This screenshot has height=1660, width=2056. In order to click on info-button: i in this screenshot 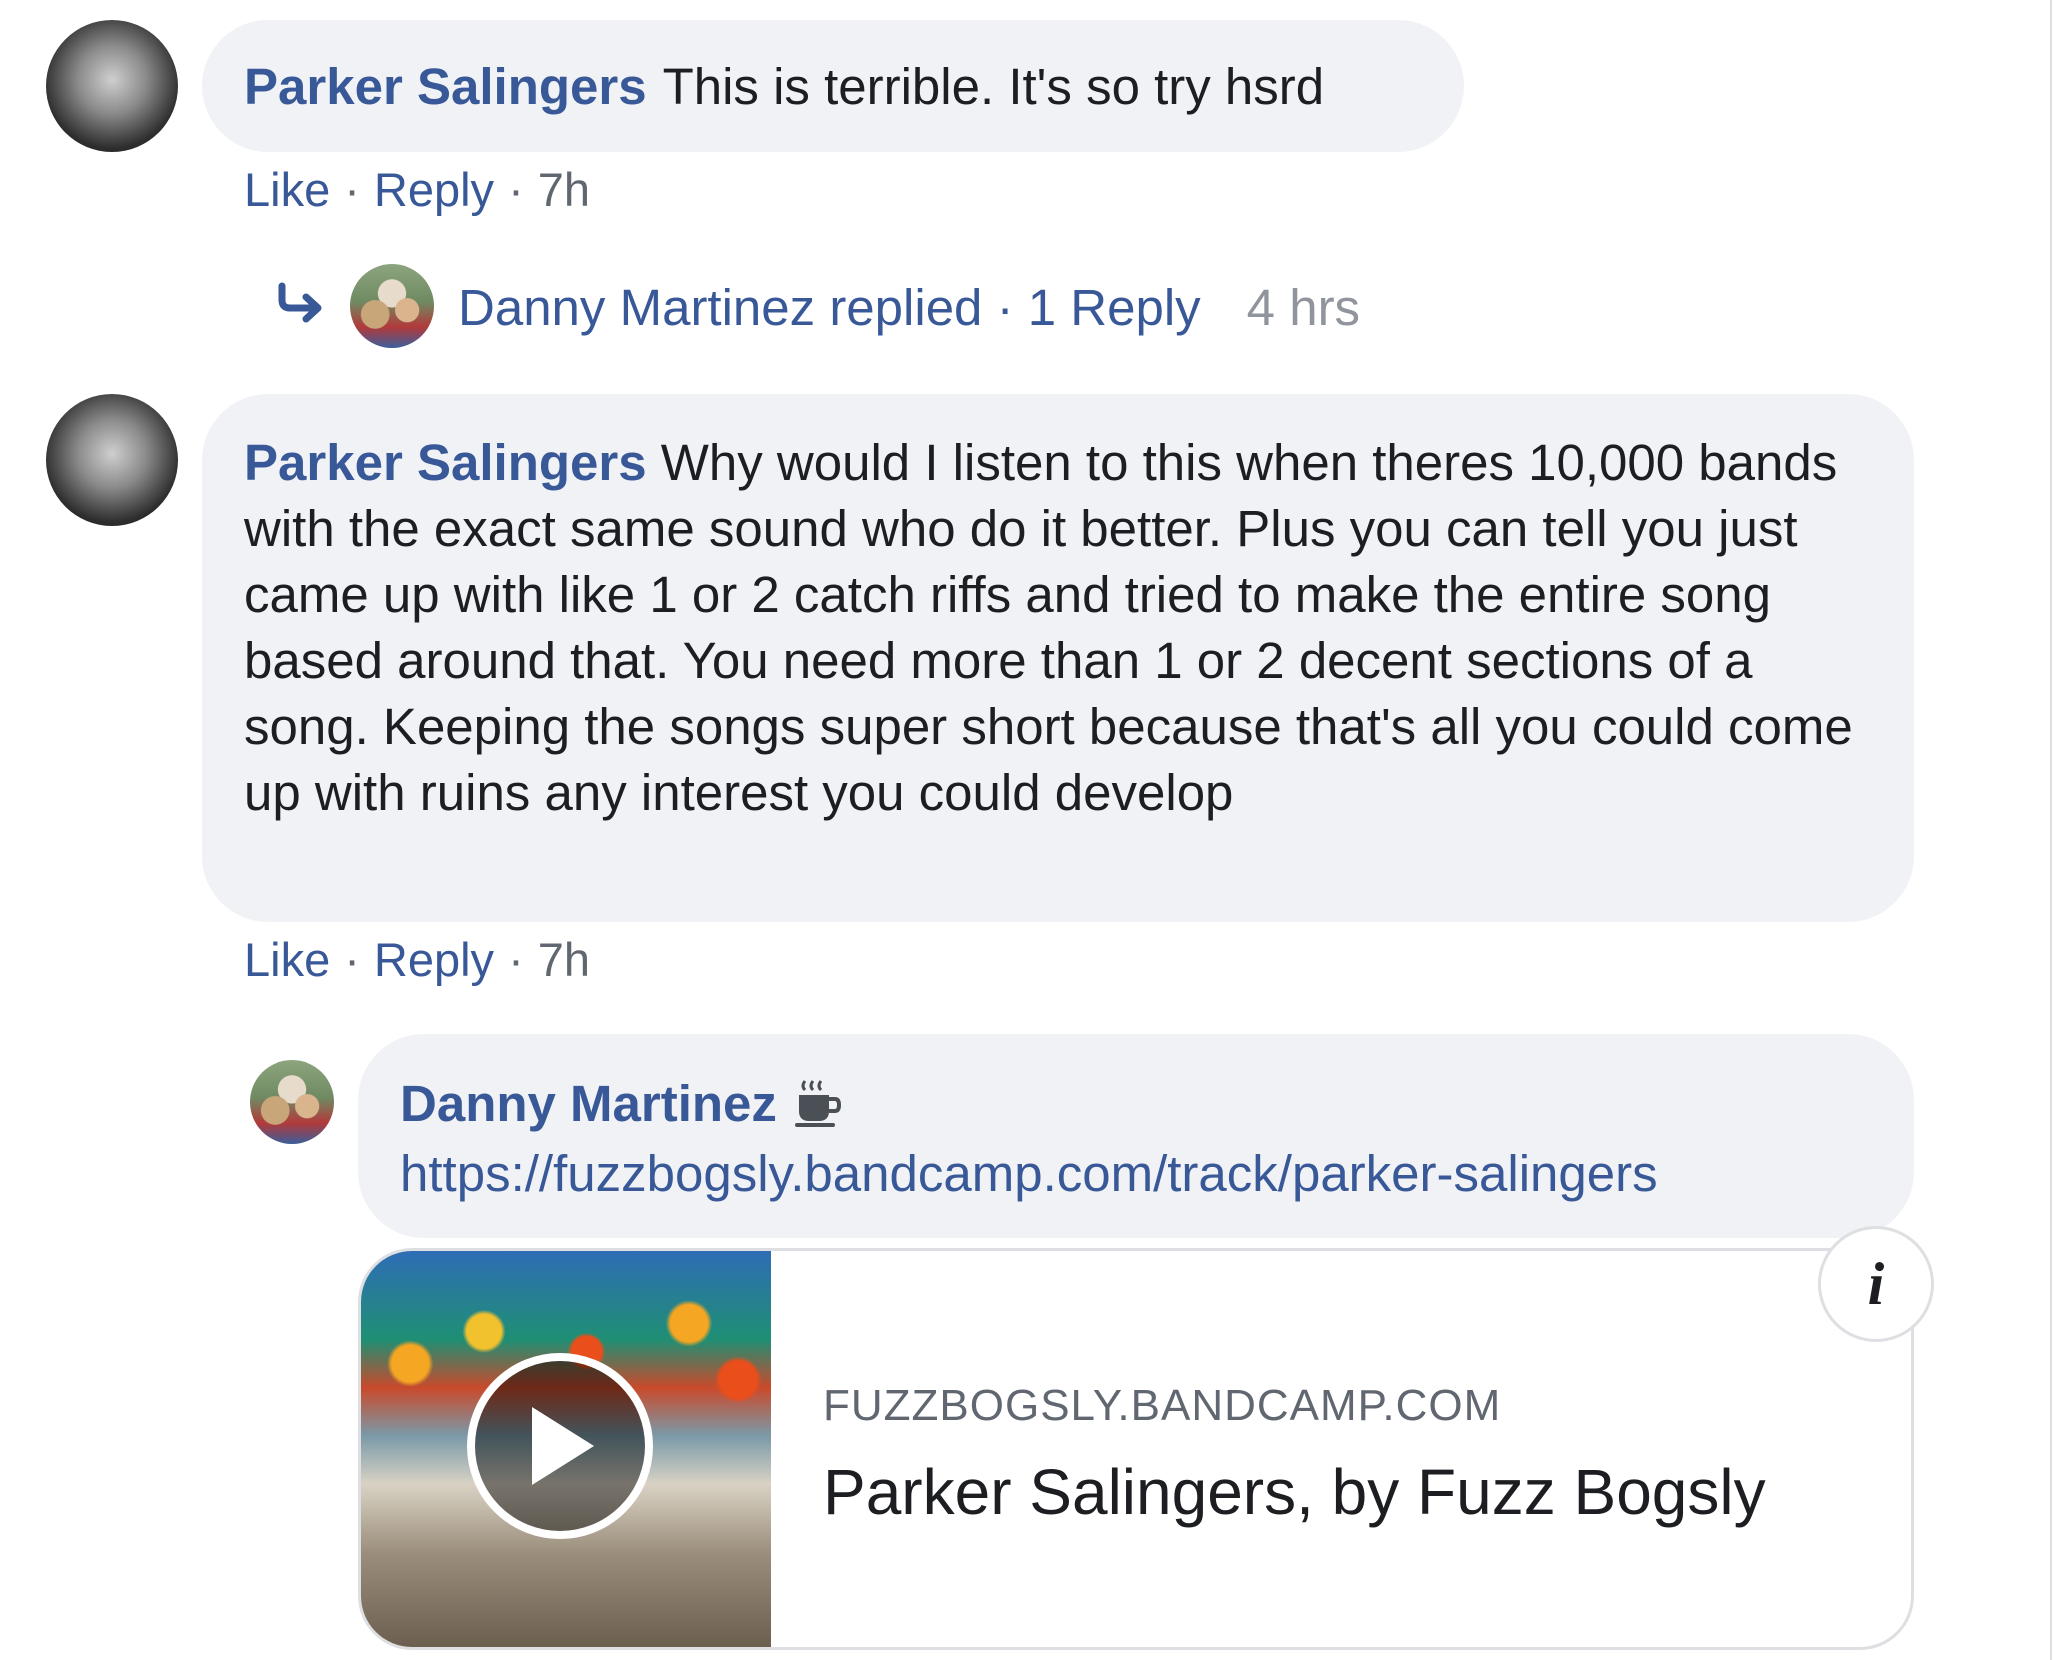, I will do `click(1876, 1284)`.